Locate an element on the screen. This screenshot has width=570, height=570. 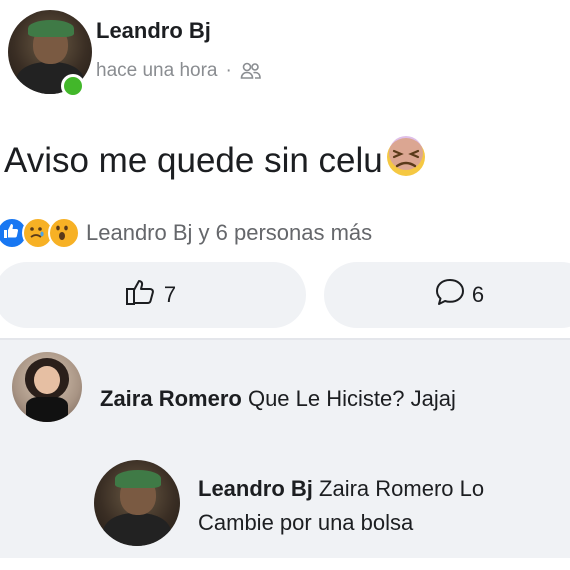
comment-button: 6 is located at coordinates (447, 295).